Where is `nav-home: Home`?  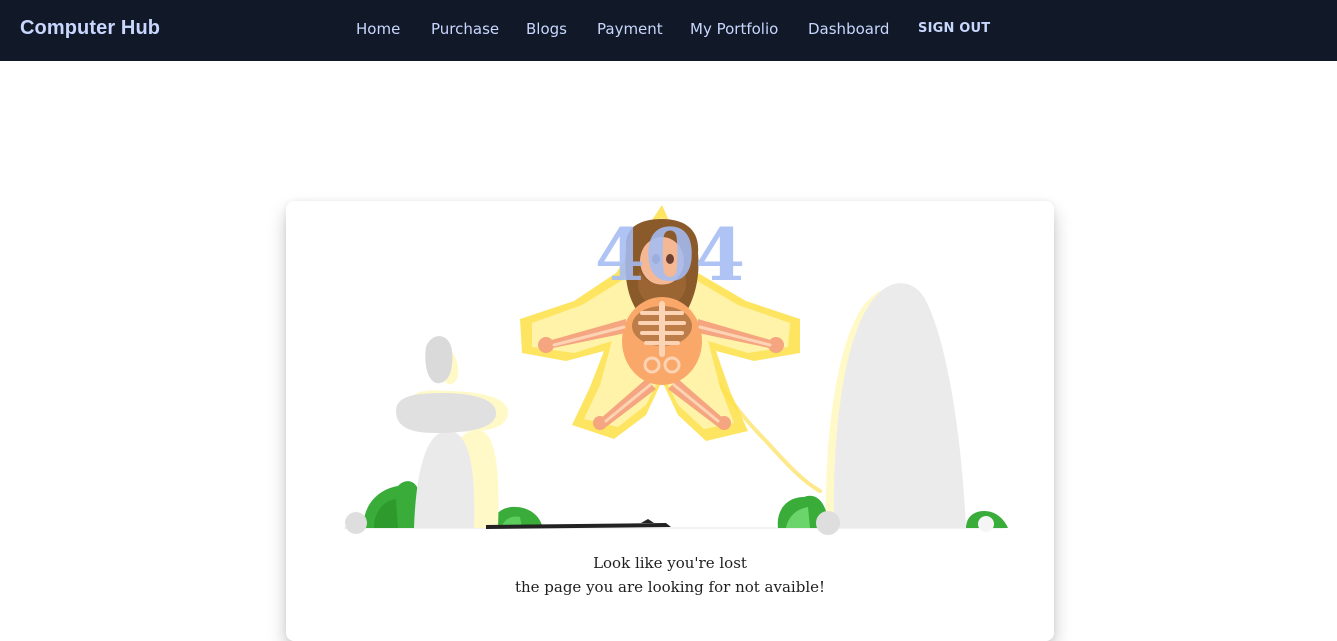
nav-home: Home is located at coordinates (378, 29).